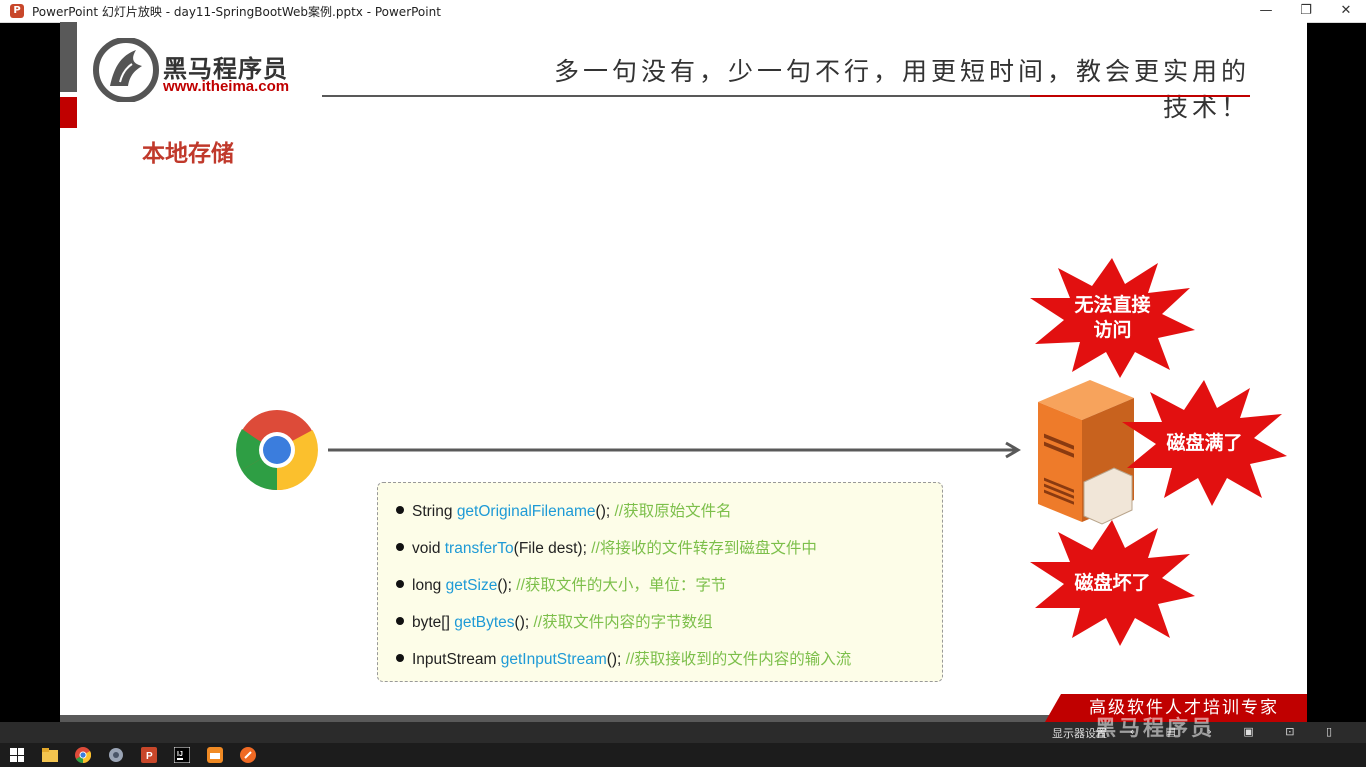  What do you see at coordinates (277, 450) in the screenshot?
I see `chrome-browser-icon` at bounding box center [277, 450].